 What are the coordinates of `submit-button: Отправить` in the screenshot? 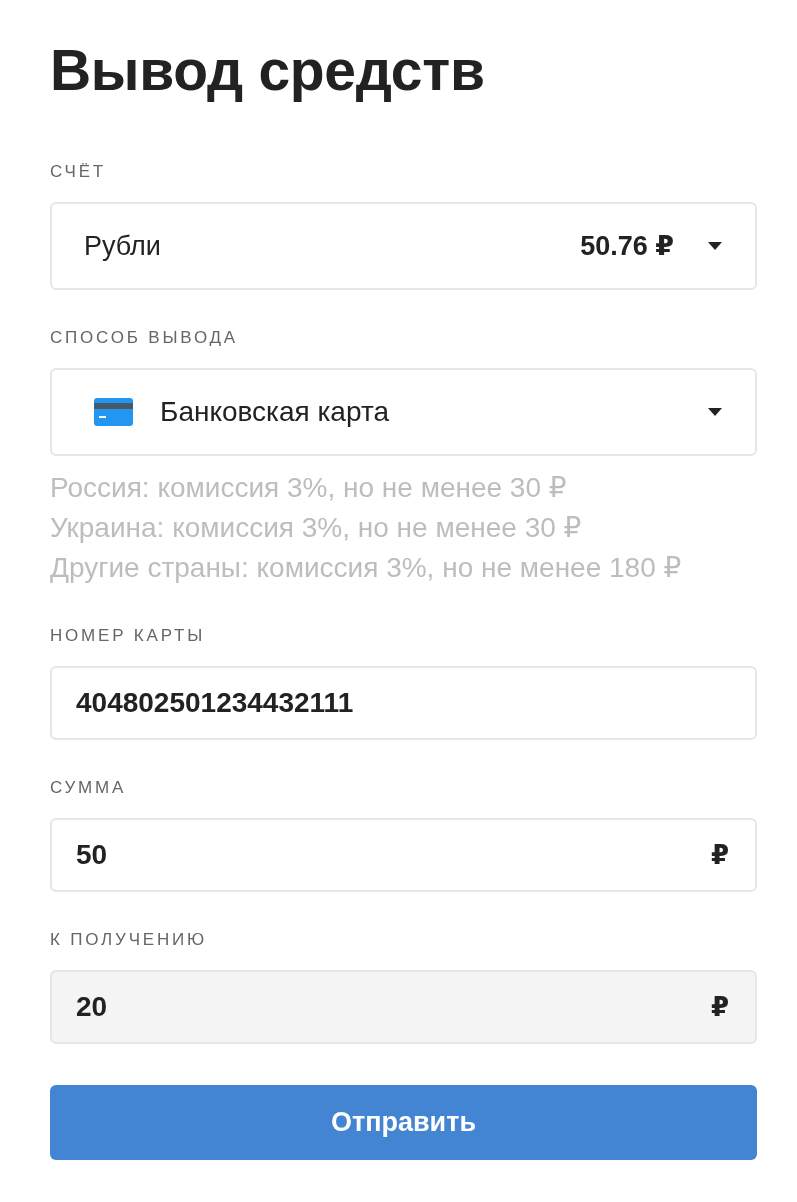 It's located at (403, 1122).